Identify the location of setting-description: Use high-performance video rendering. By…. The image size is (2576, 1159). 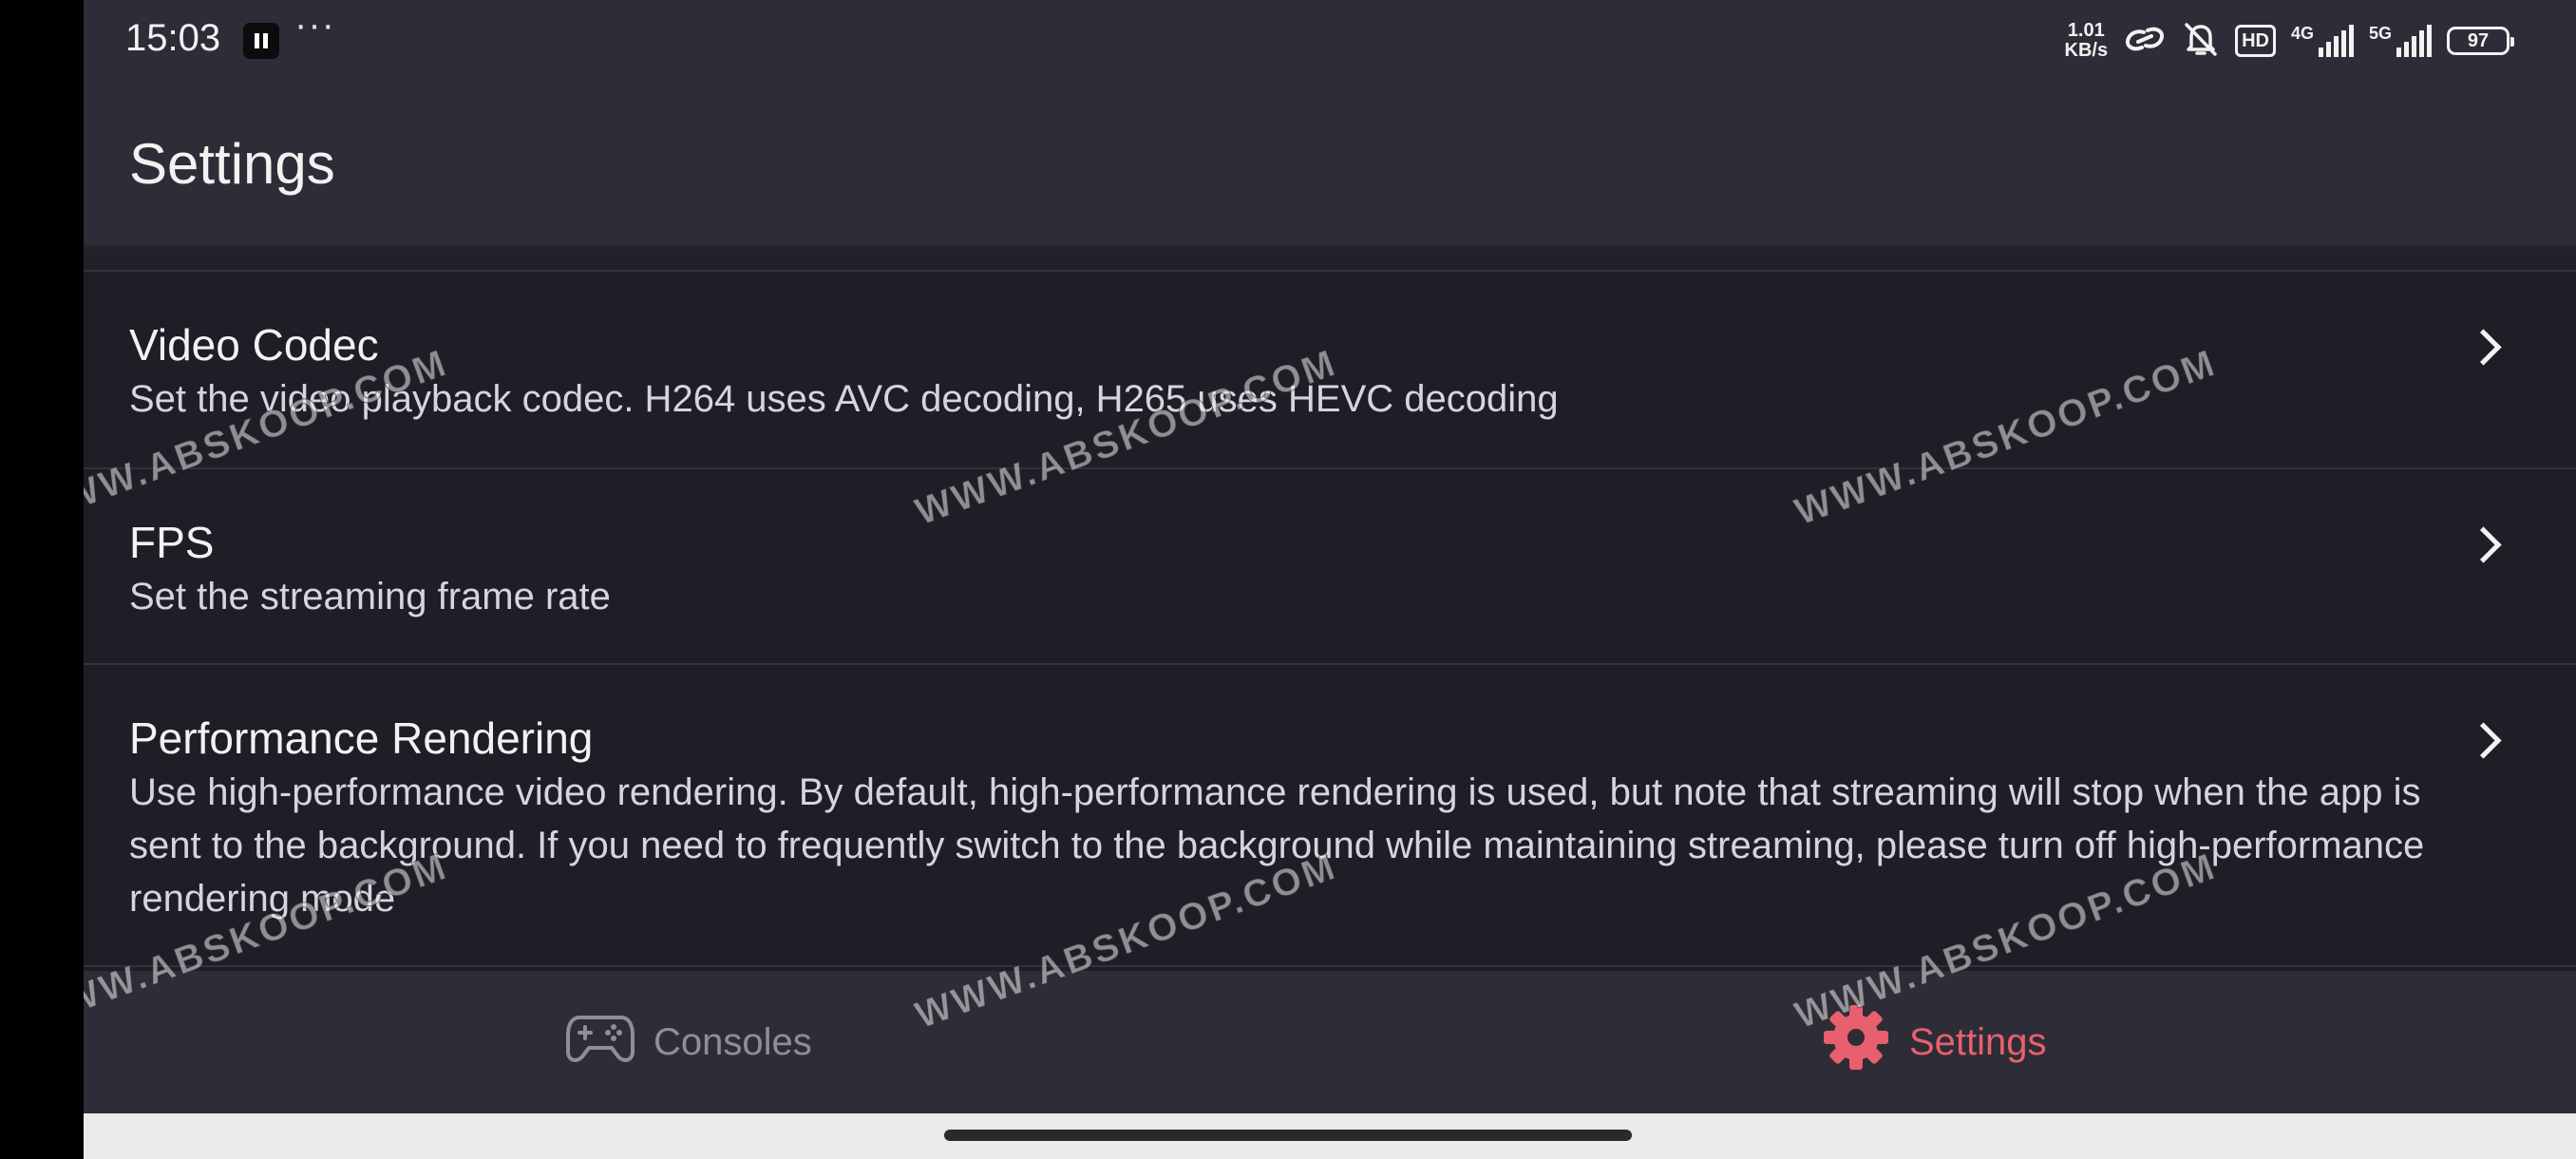
(1277, 845).